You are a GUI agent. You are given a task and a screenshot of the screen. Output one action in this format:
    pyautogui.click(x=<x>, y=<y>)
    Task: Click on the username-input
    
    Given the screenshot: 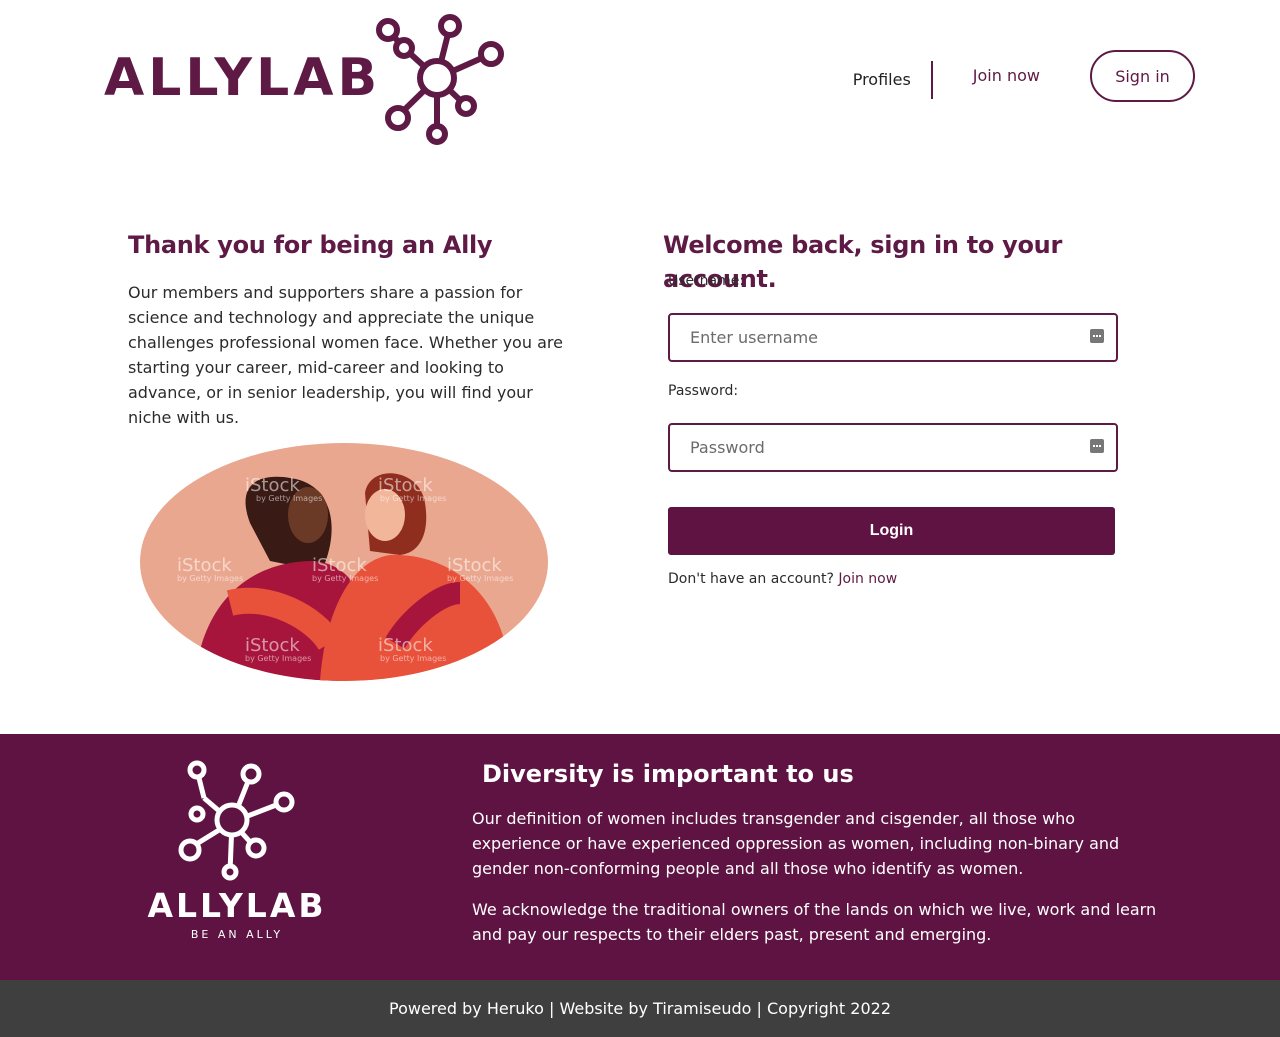 What is the action you would take?
    pyautogui.click(x=893, y=337)
    